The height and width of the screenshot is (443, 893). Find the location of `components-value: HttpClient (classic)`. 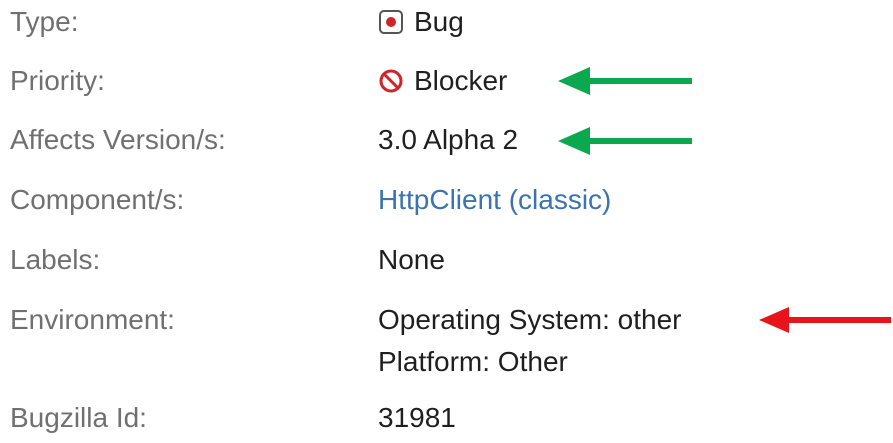

components-value: HttpClient (classic) is located at coordinates (494, 200).